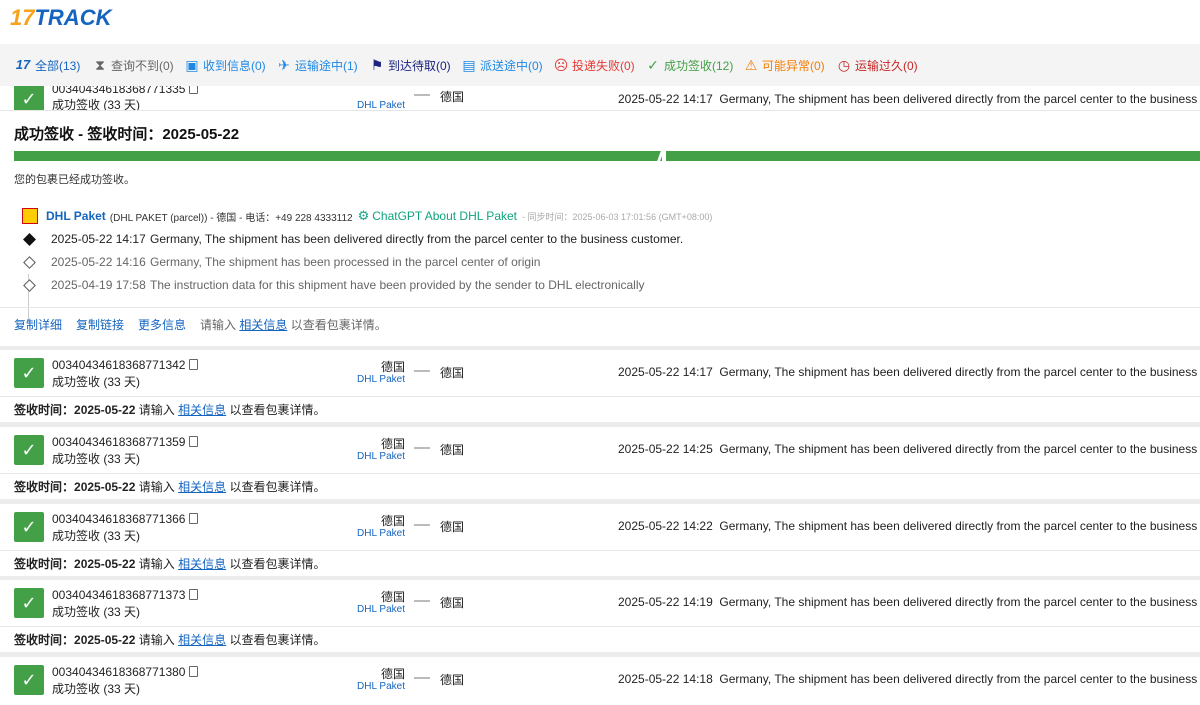 The image size is (1200, 705). What do you see at coordinates (125, 672) in the screenshot?
I see `tracking-number: 00340434618368771380` at bounding box center [125, 672].